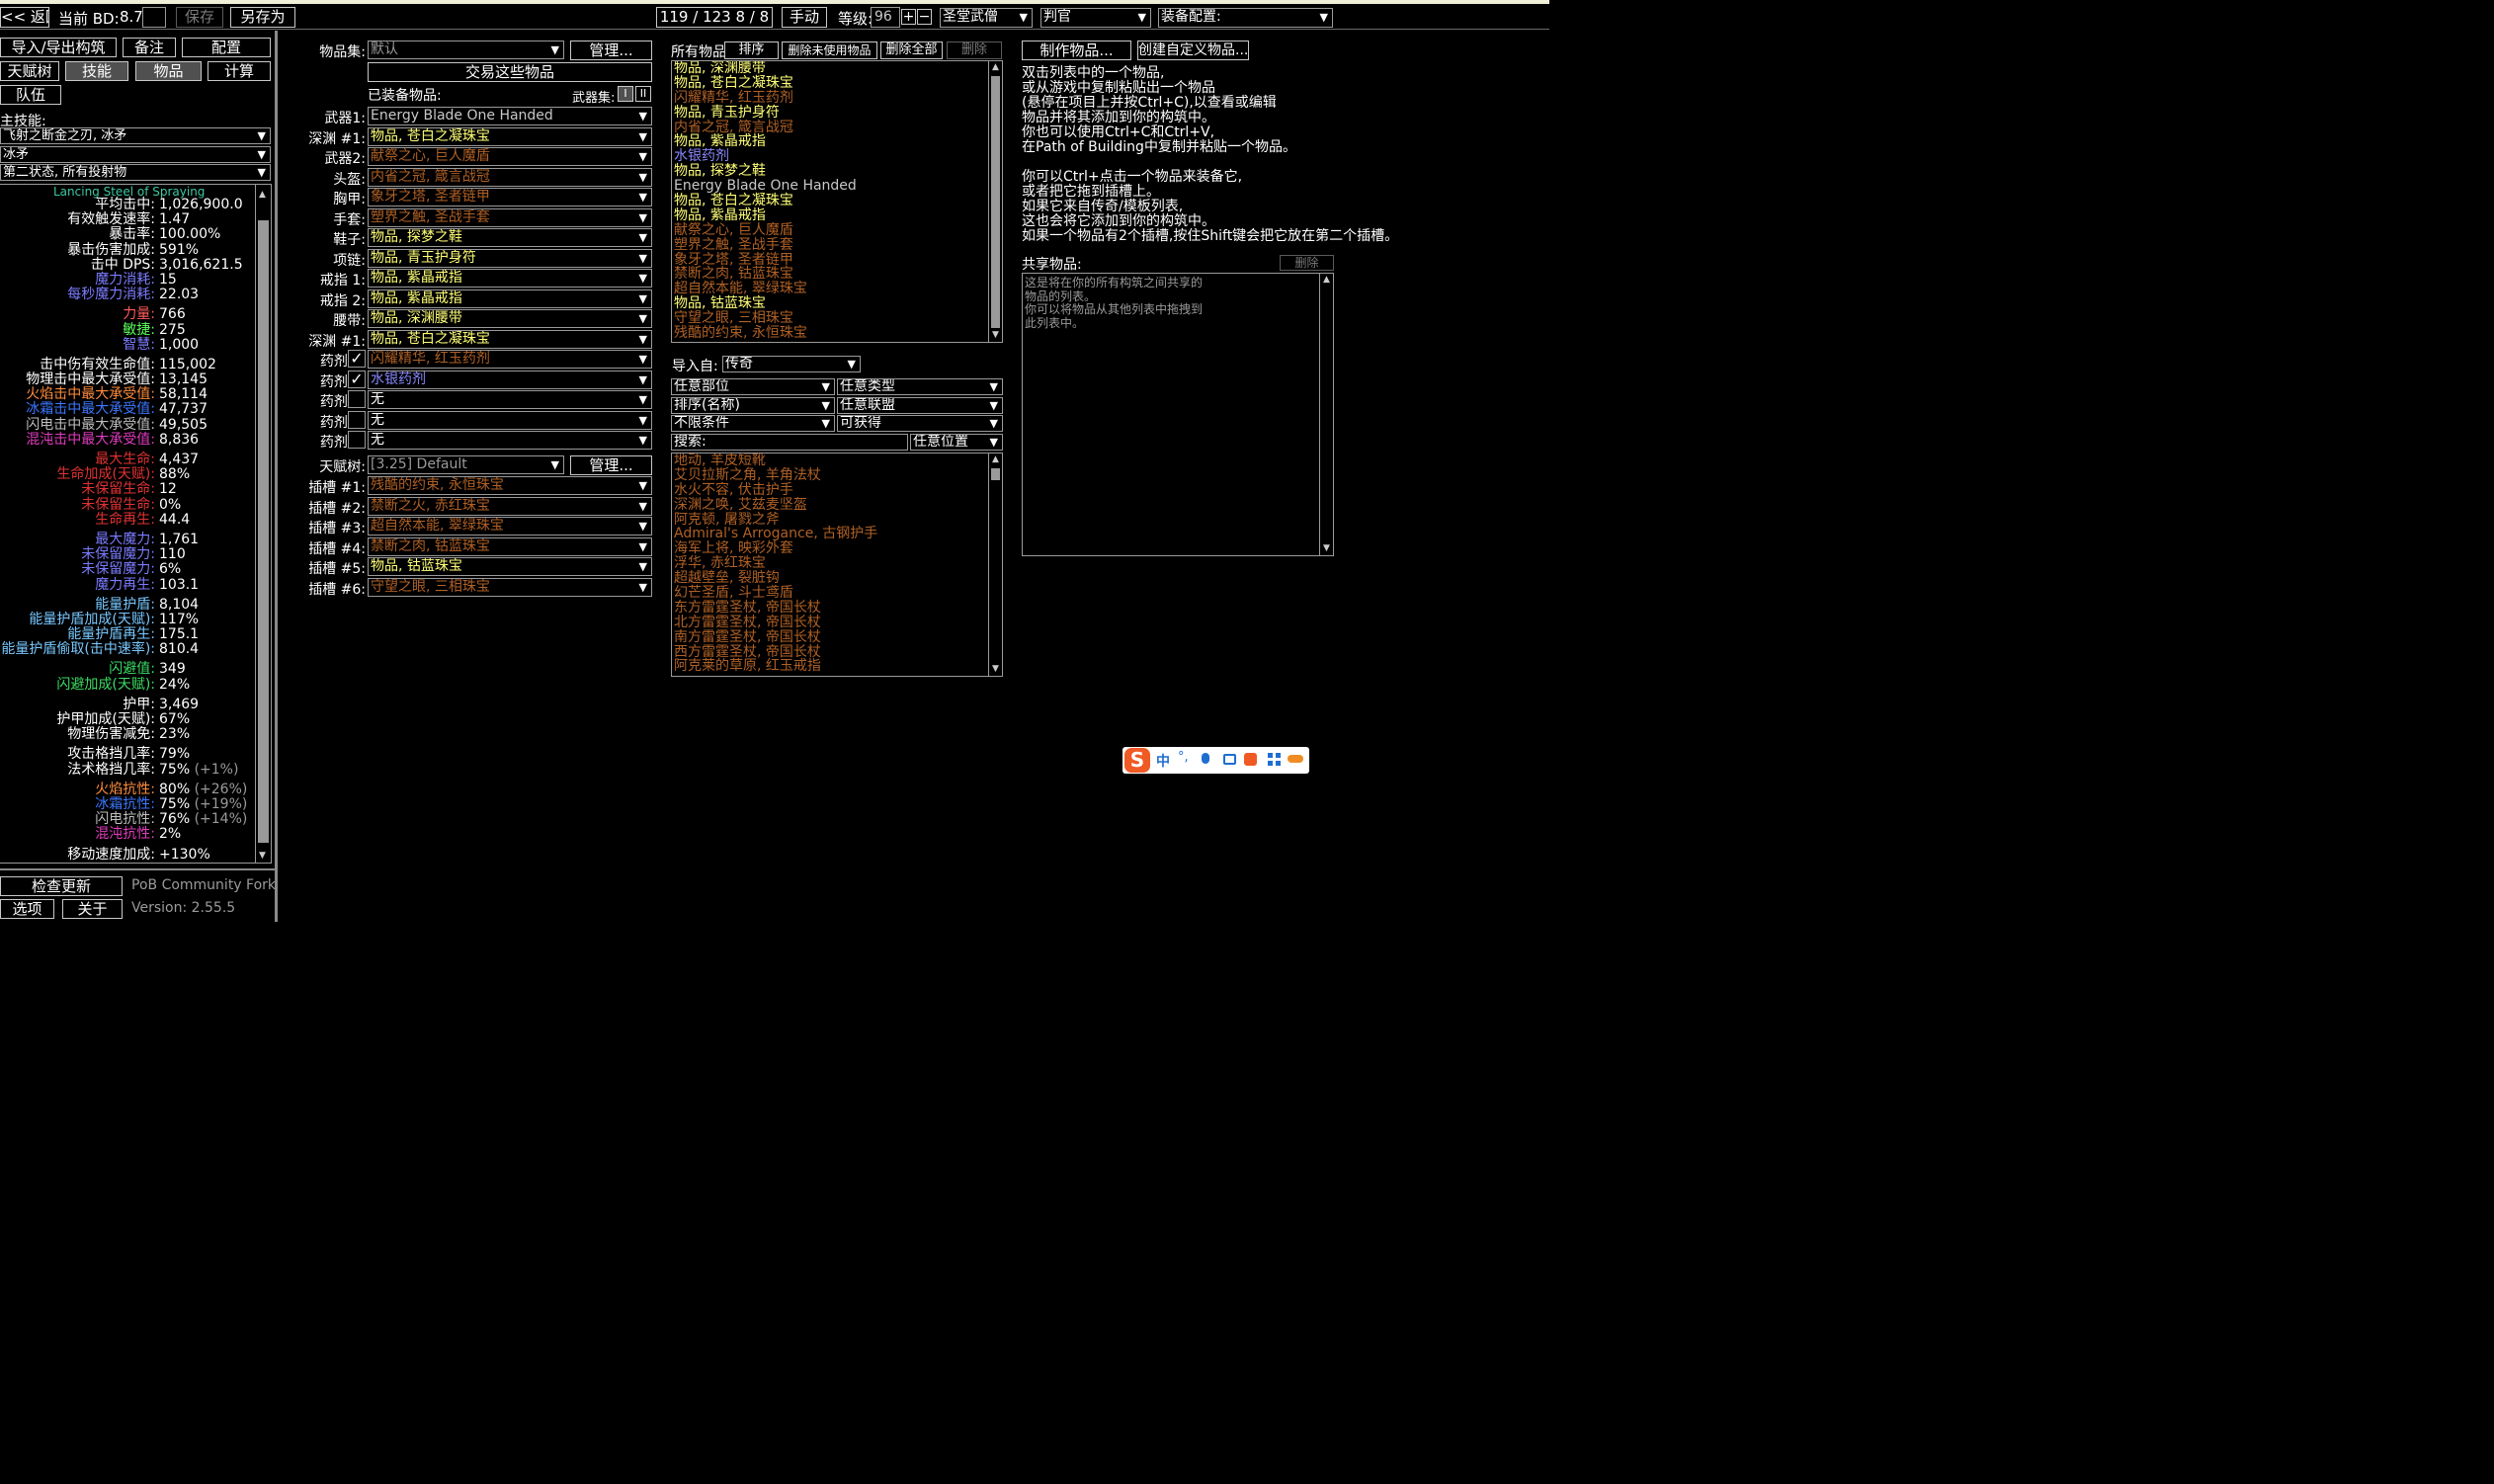 The height and width of the screenshot is (1484, 2494). I want to click on socket-select: 禁断之肉, 钴蓝珠宝 ▼, so click(510, 546).